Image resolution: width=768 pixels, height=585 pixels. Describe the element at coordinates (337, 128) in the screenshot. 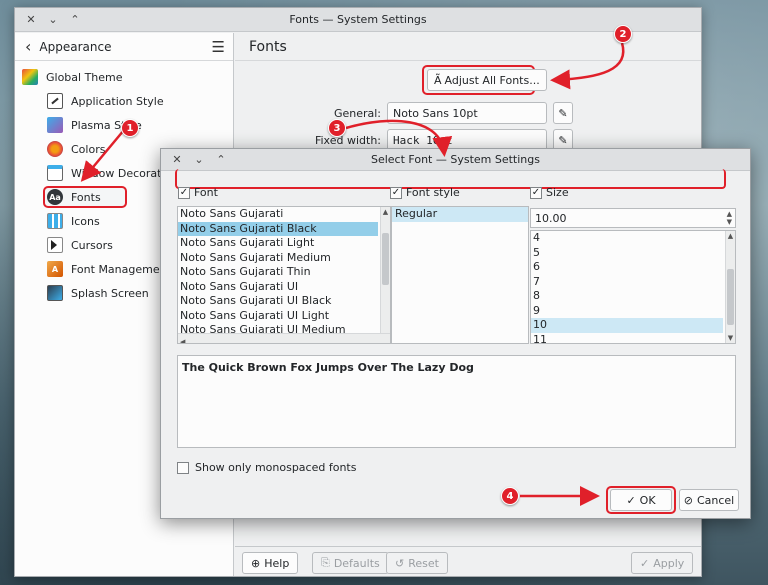

I see `annotation-badge-3: 3` at that location.